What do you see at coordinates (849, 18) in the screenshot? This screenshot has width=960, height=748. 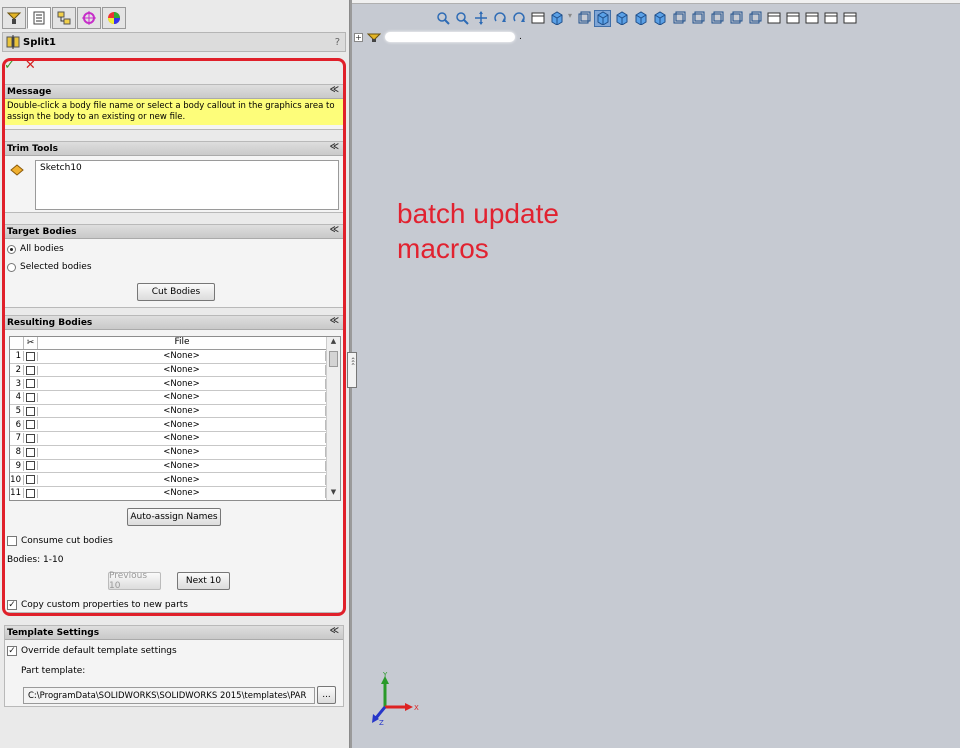 I see `link-views-icon` at bounding box center [849, 18].